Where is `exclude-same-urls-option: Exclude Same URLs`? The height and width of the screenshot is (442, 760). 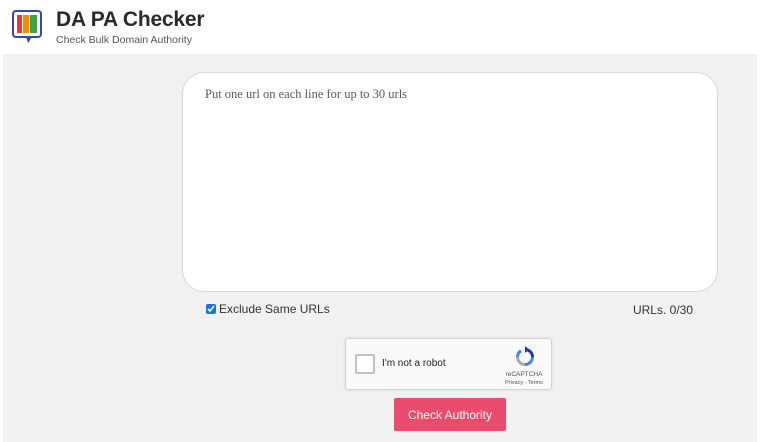
exclude-same-urls-option: Exclude Same URLs is located at coordinates (268, 309).